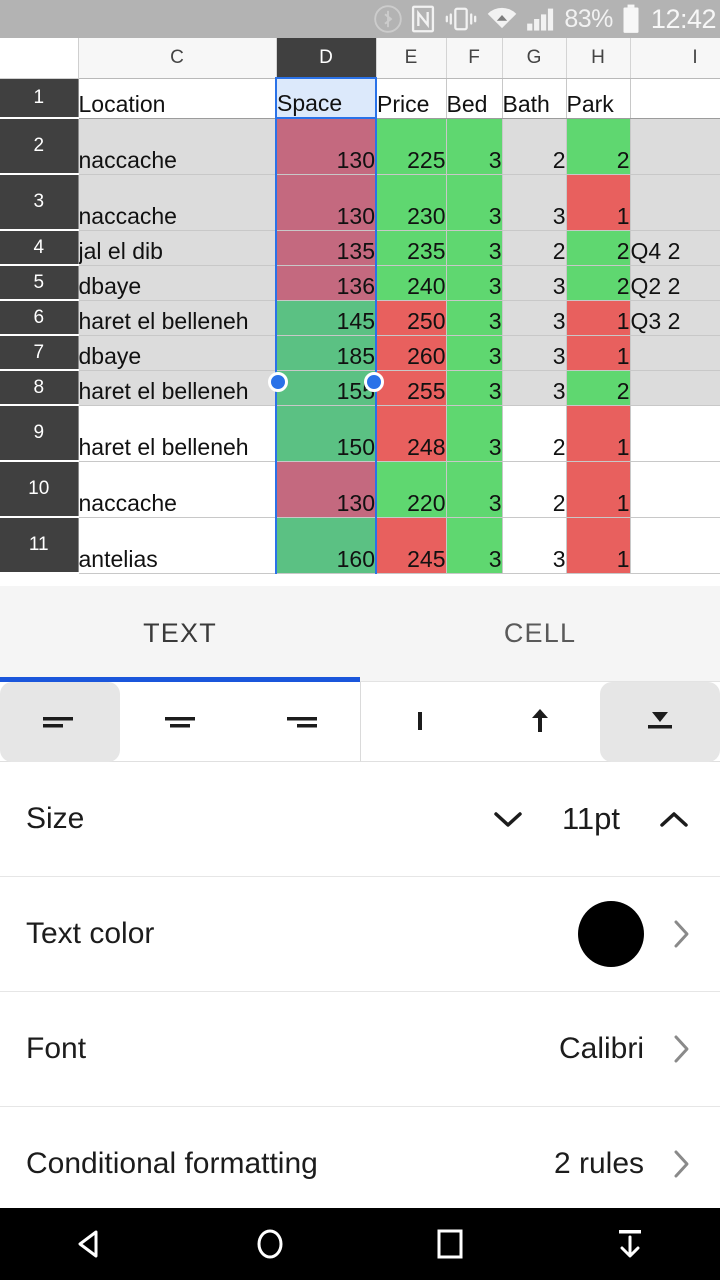  What do you see at coordinates (39, 433) in the screenshot?
I see `row-header-9: 9` at bounding box center [39, 433].